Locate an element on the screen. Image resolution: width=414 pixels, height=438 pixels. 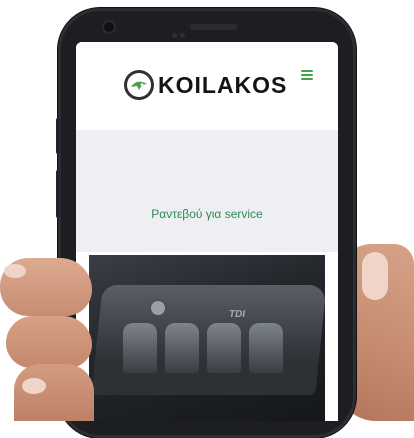
camera-icon is located at coordinates (109, 27).